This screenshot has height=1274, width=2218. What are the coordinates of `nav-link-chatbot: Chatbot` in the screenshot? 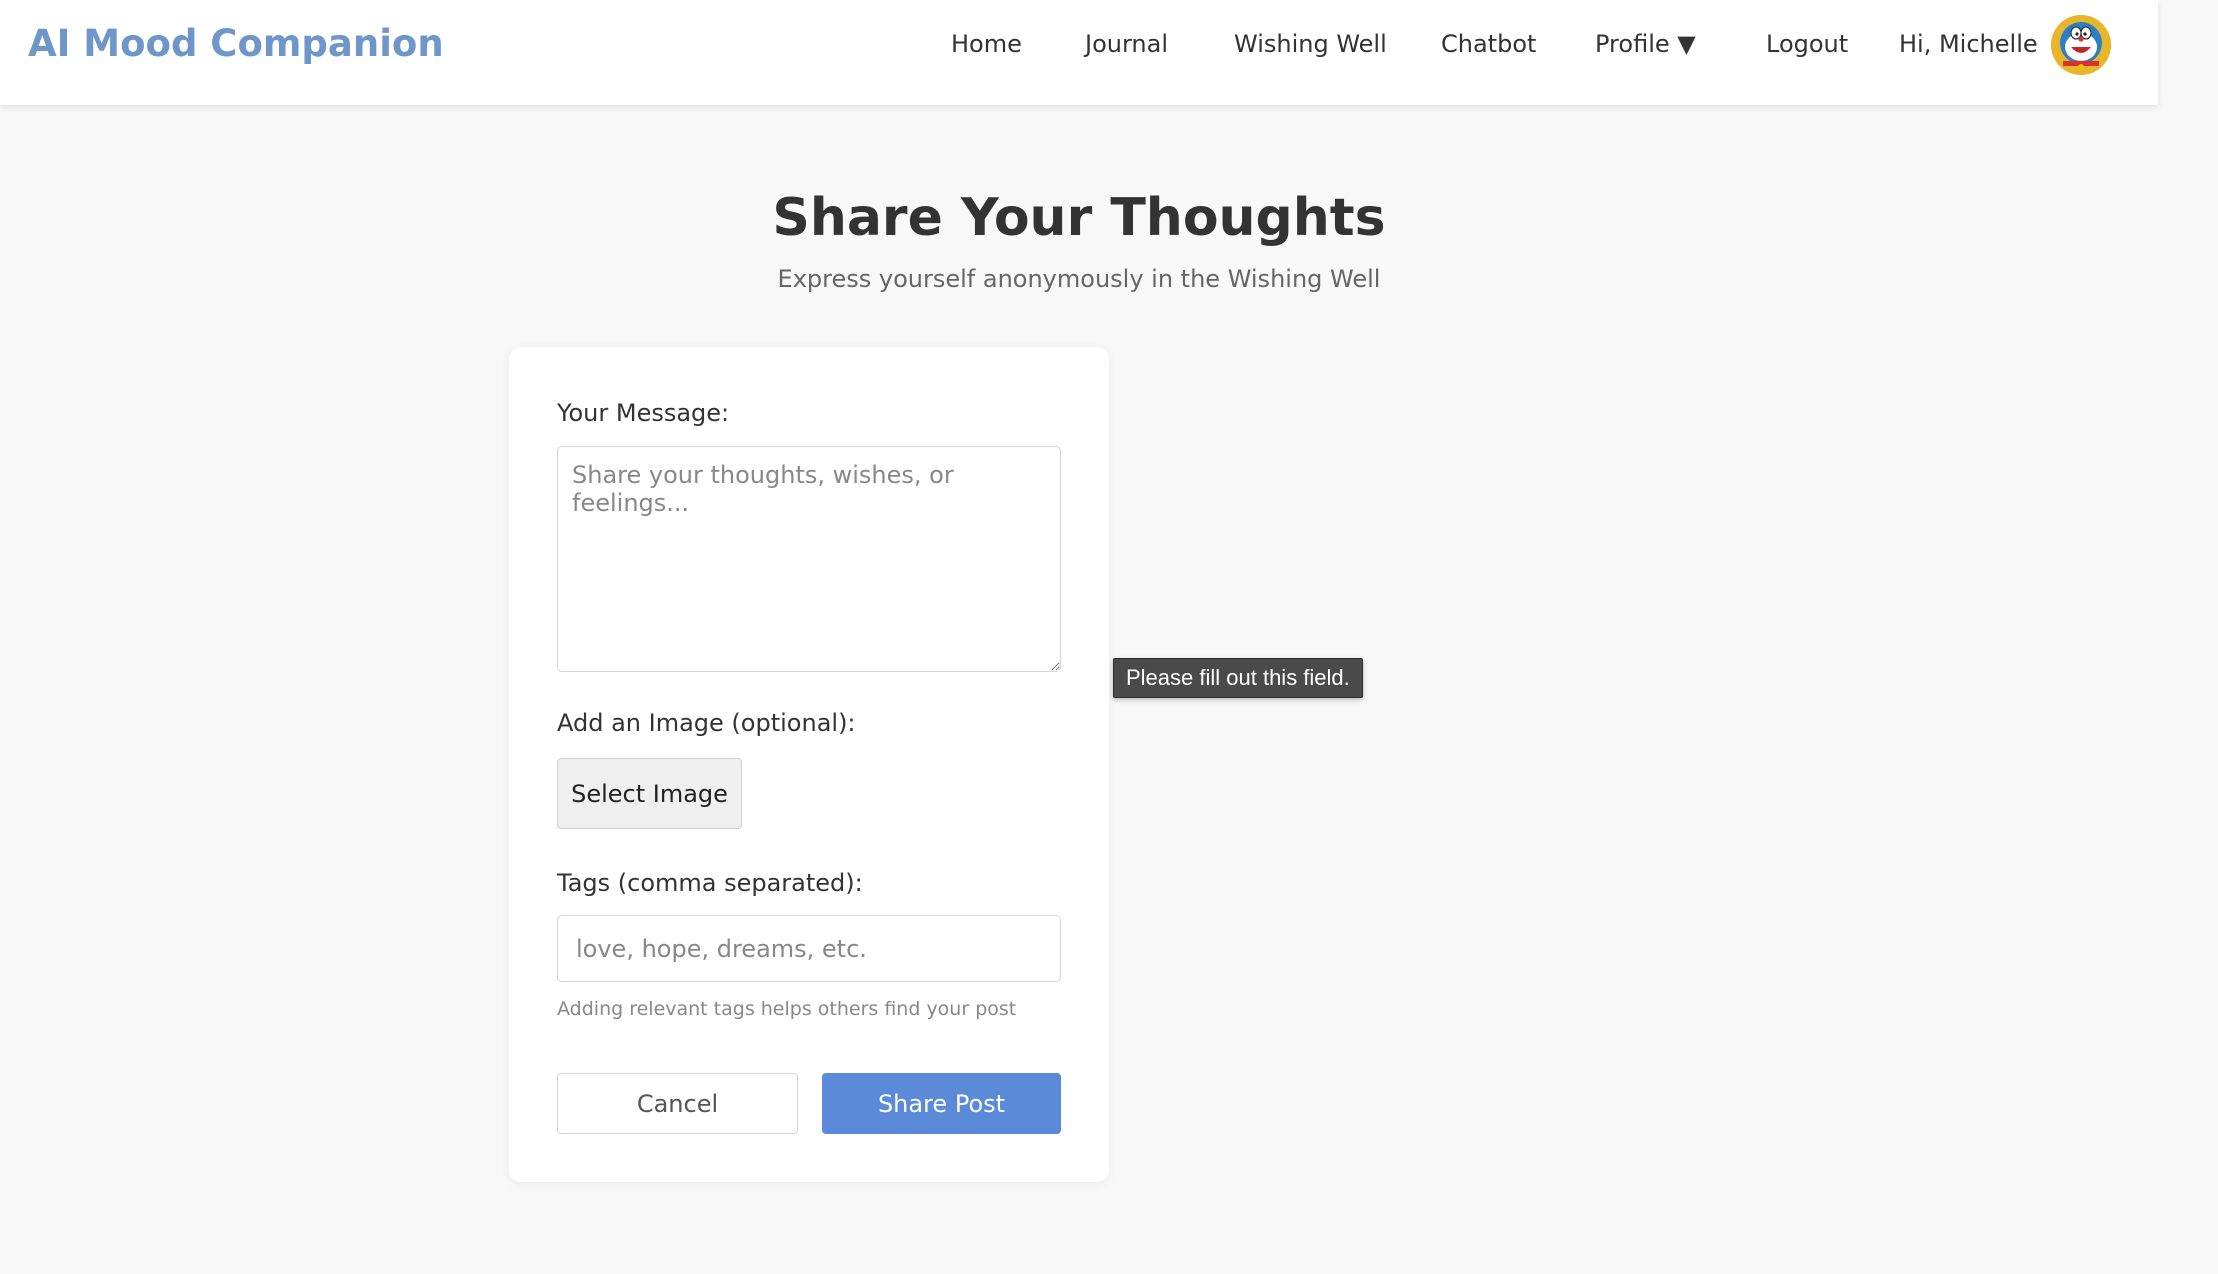 It's located at (1488, 44).